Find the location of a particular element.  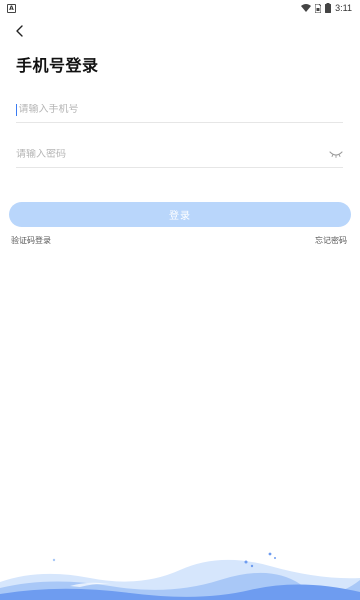

app-notification-icon: A is located at coordinates (11, 8).